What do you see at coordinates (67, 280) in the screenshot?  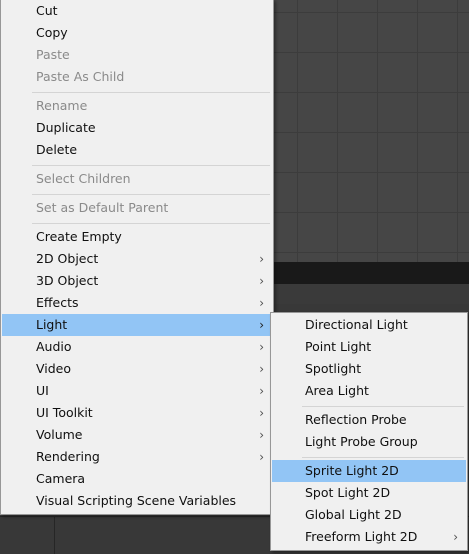 I see `menu-item-label: 3D Object` at bounding box center [67, 280].